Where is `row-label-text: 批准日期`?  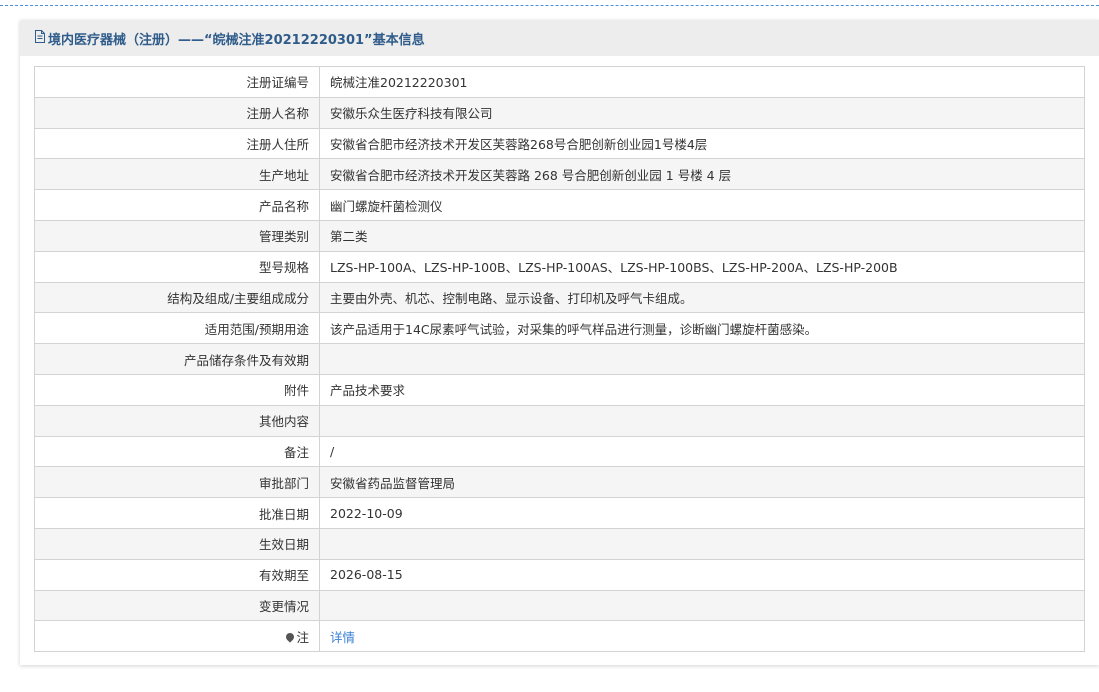 row-label-text: 批准日期 is located at coordinates (283, 514).